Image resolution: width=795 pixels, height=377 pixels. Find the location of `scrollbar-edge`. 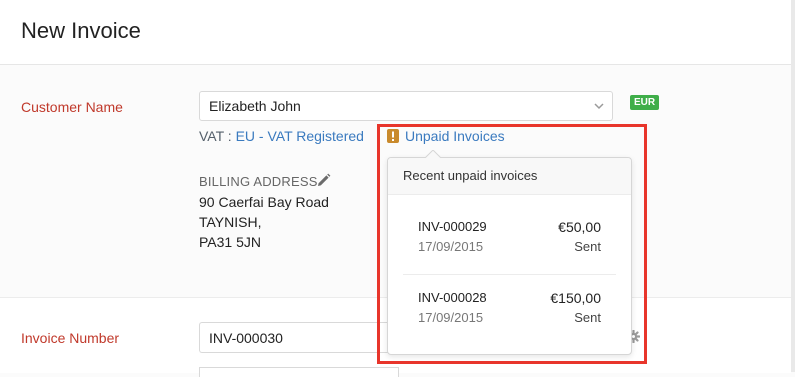

scrollbar-edge is located at coordinates (793, 186).